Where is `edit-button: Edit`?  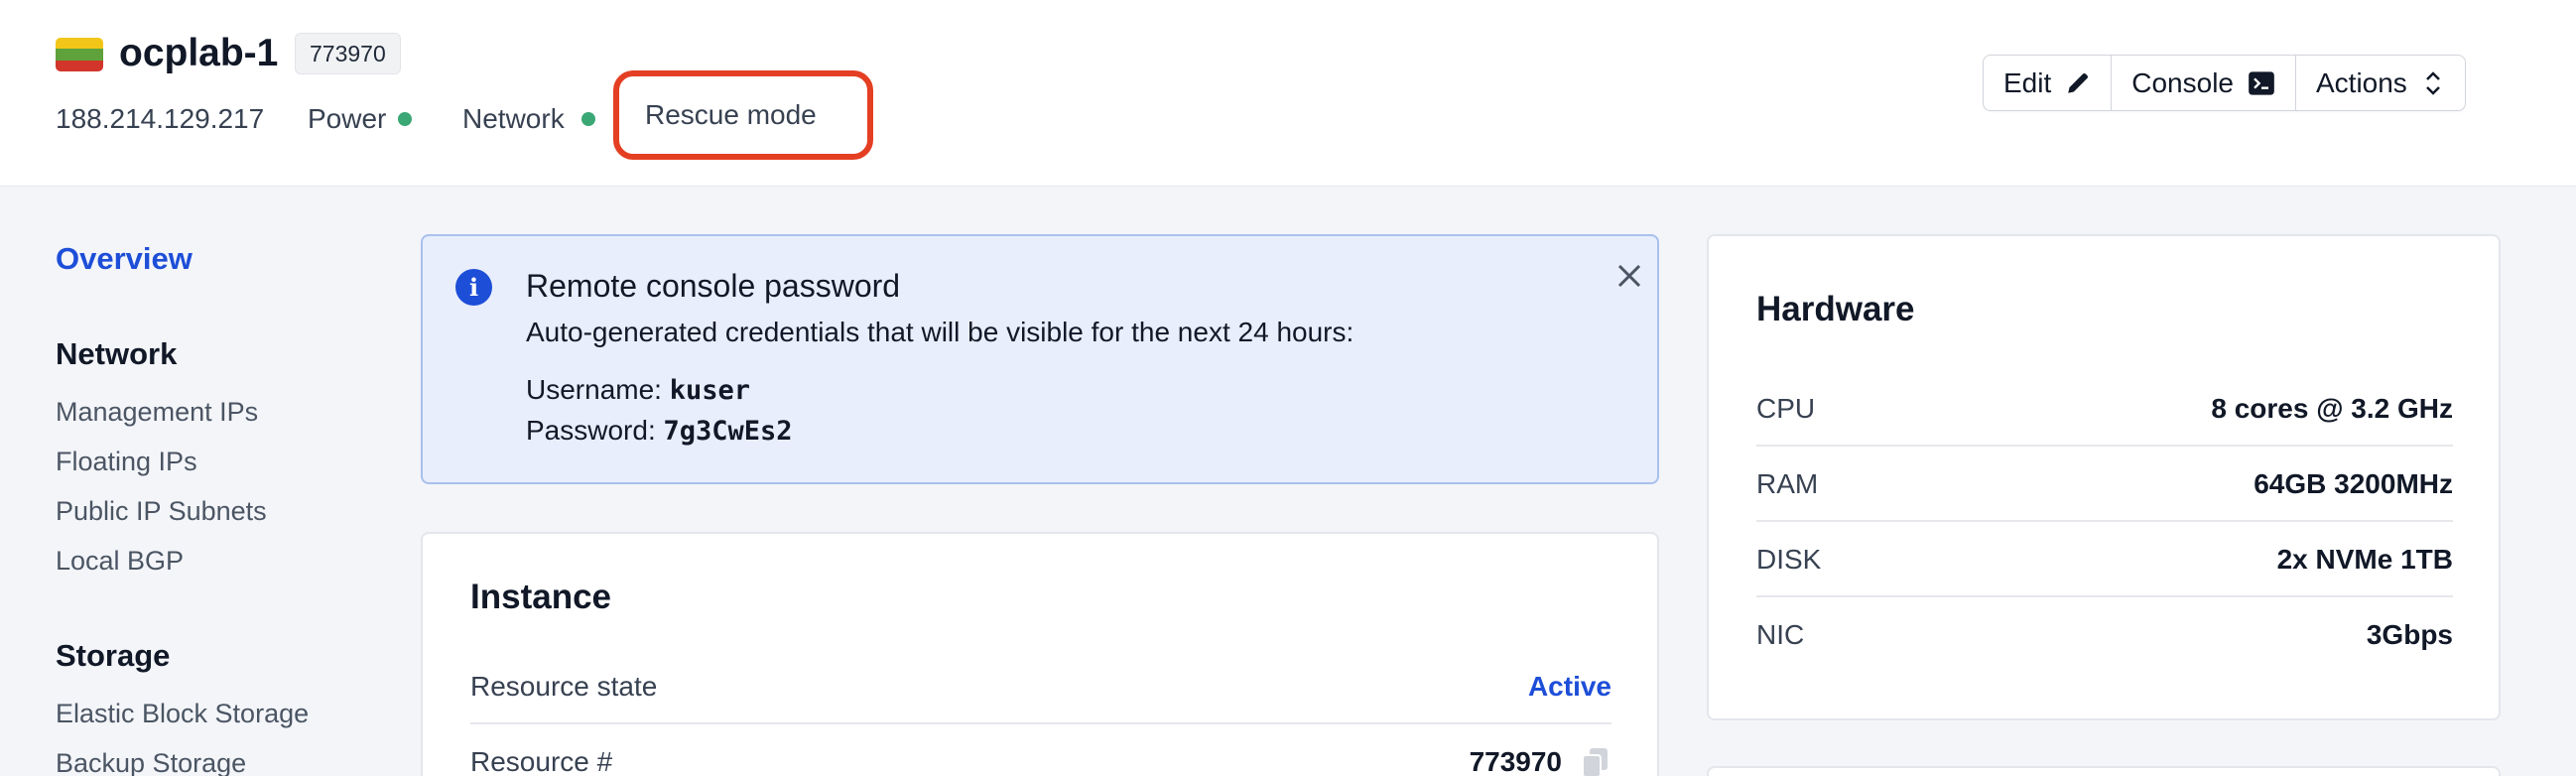
edit-button: Edit is located at coordinates (2049, 83).